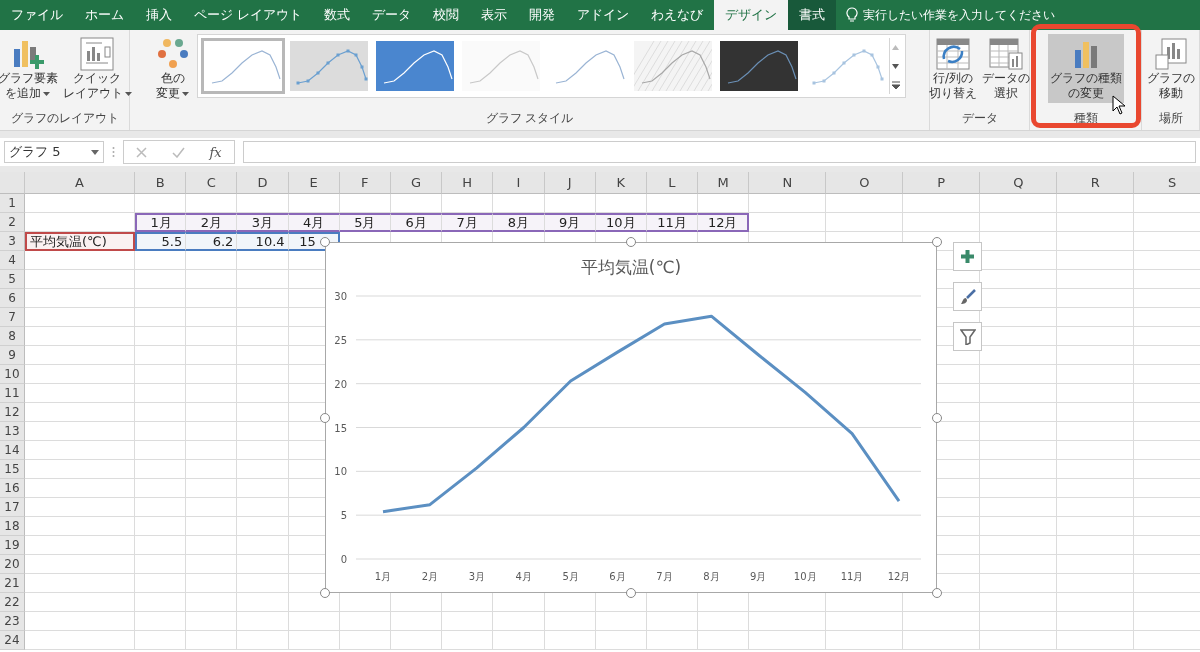  I want to click on axis-label: 6月, so click(617, 576).